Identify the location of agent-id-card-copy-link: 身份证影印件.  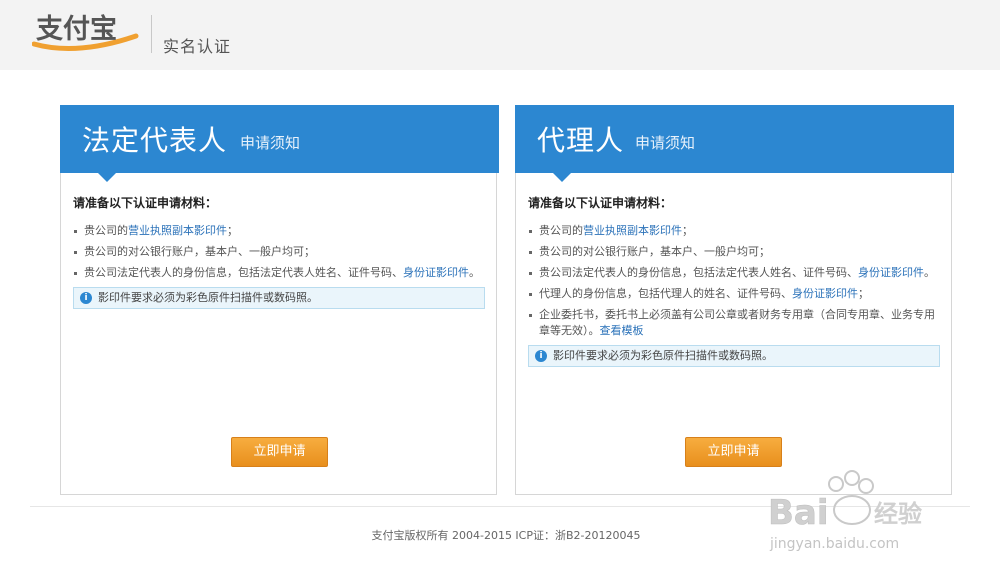
(825, 293).